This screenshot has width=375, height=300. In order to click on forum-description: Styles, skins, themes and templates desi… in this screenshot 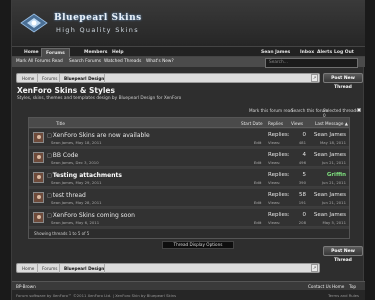, I will do `click(99, 98)`.